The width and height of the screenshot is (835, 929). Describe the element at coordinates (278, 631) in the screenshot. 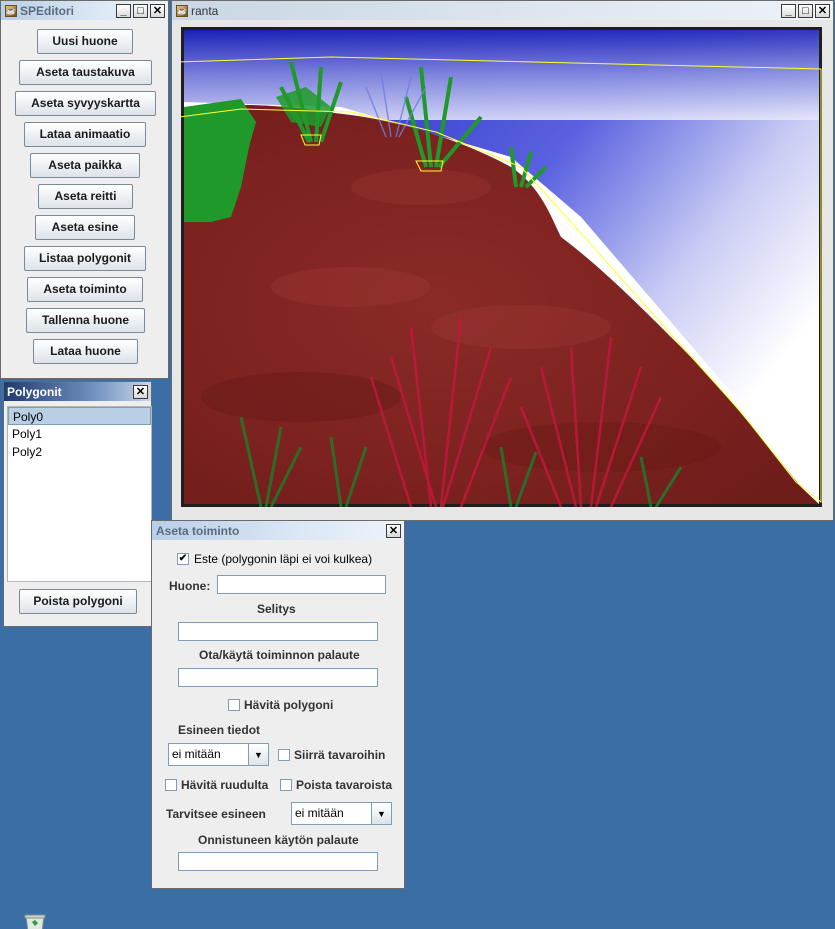

I see `description-field` at that location.